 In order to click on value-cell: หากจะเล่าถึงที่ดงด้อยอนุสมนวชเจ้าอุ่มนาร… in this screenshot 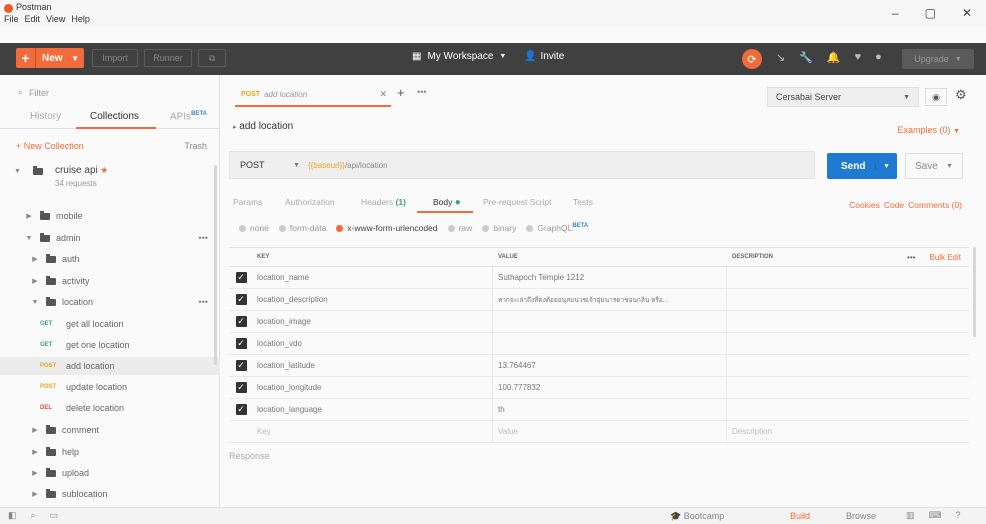, I will do `click(610, 299)`.